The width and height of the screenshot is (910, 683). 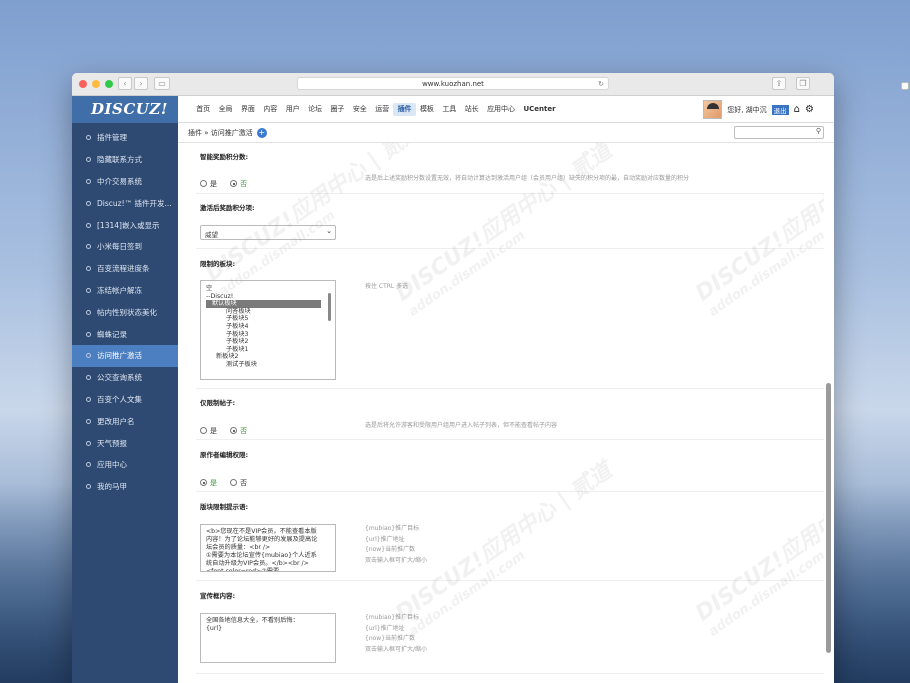 I want to click on board-option: 新板块2, so click(x=270, y=357).